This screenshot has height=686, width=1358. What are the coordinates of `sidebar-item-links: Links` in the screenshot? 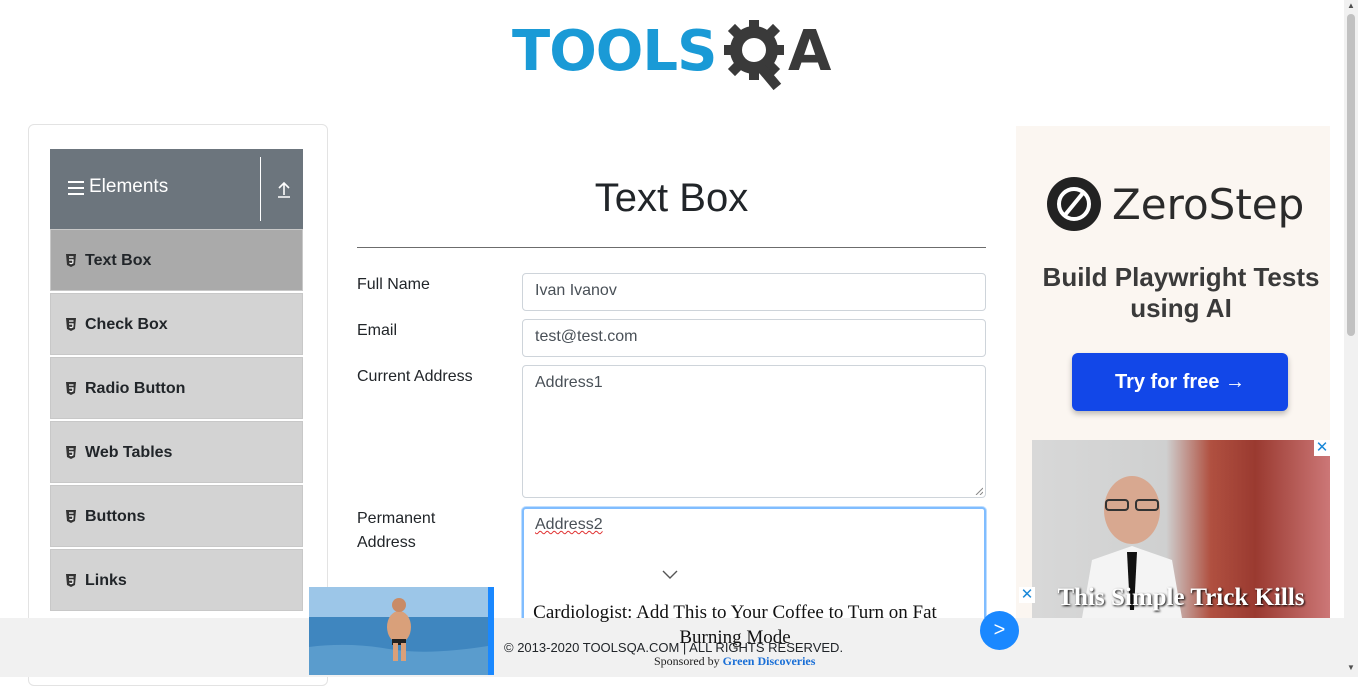 It's located at (176, 580).